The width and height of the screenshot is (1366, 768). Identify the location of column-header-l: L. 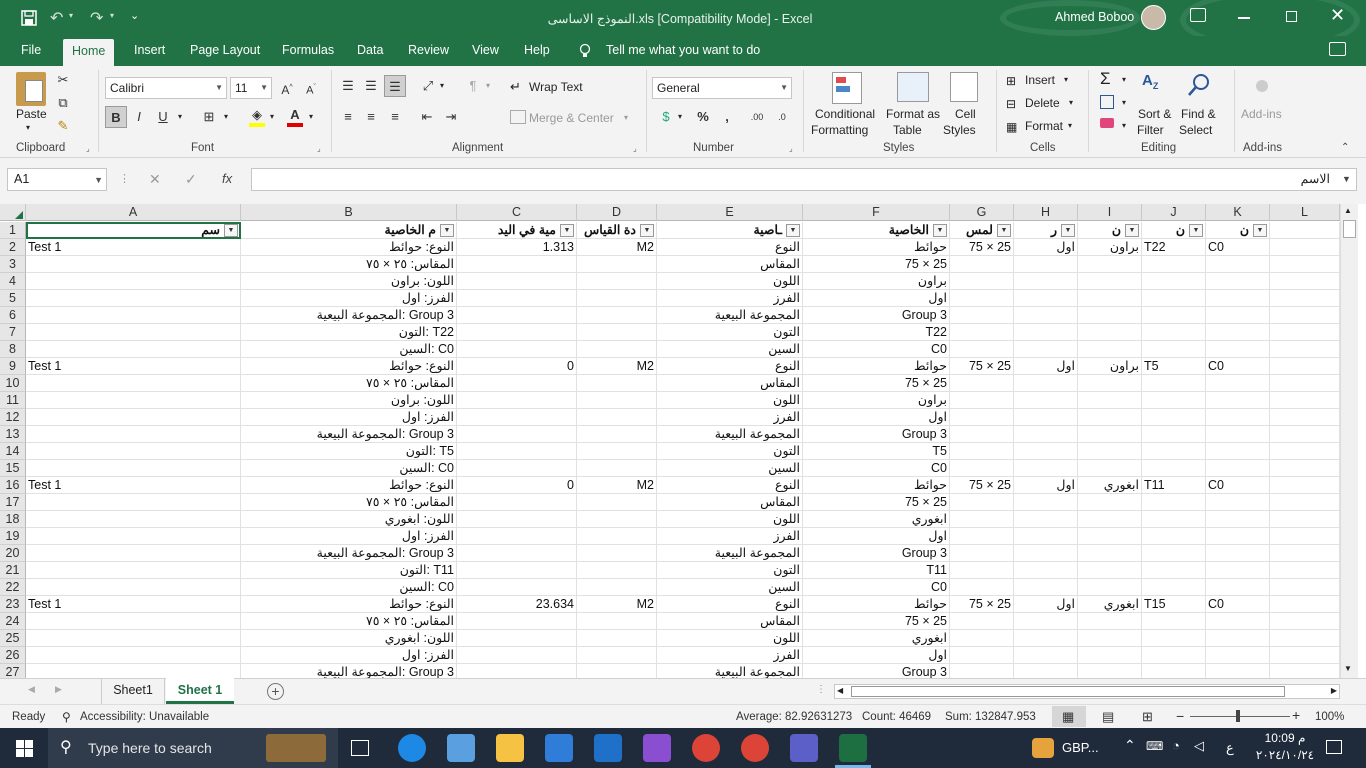
(1305, 212).